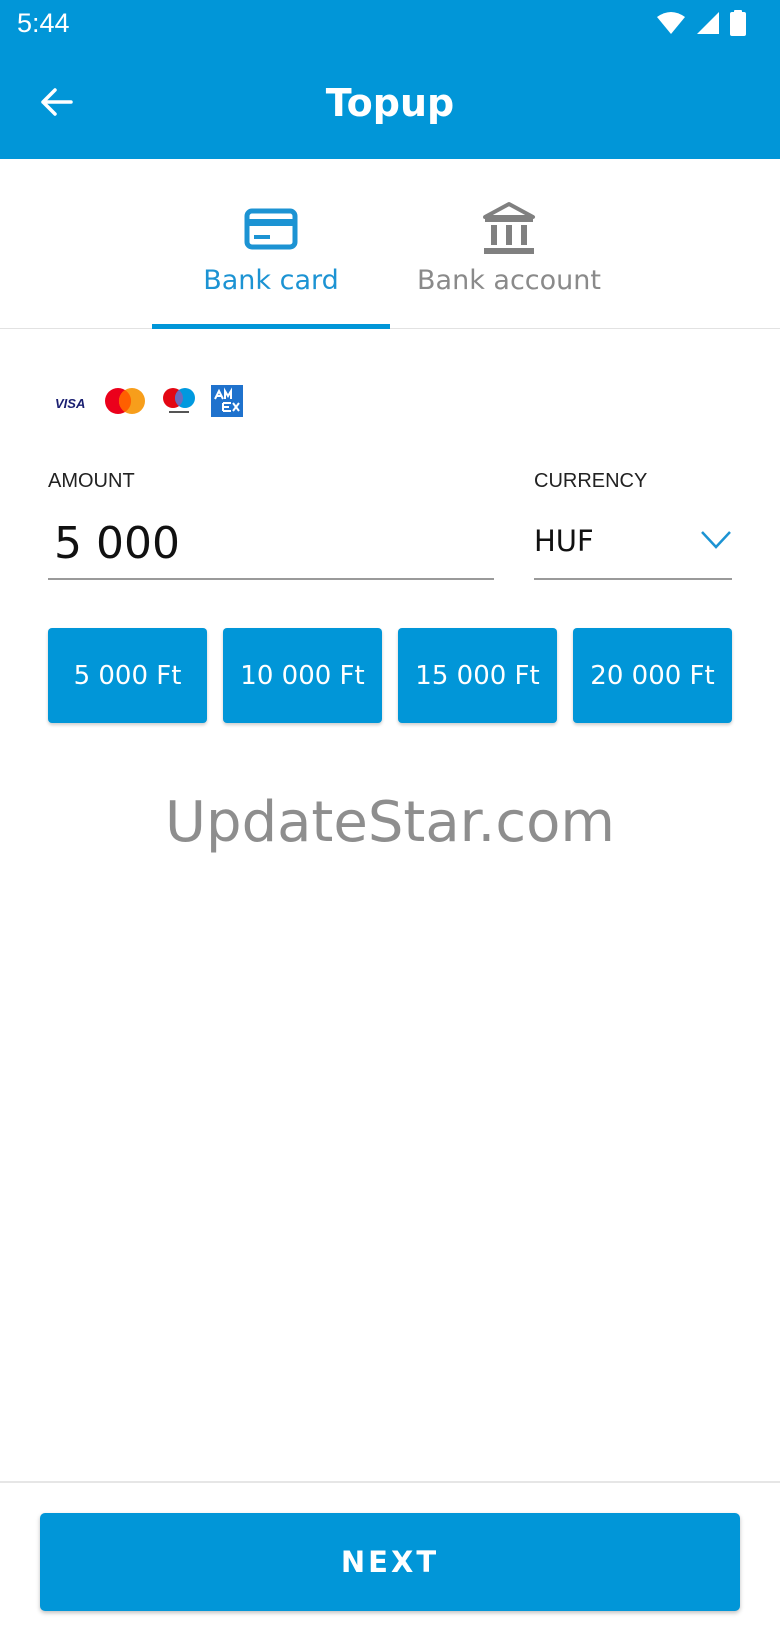  What do you see at coordinates (127, 675) in the screenshot?
I see `quick-amount-5000-button: 5 000 Ft` at bounding box center [127, 675].